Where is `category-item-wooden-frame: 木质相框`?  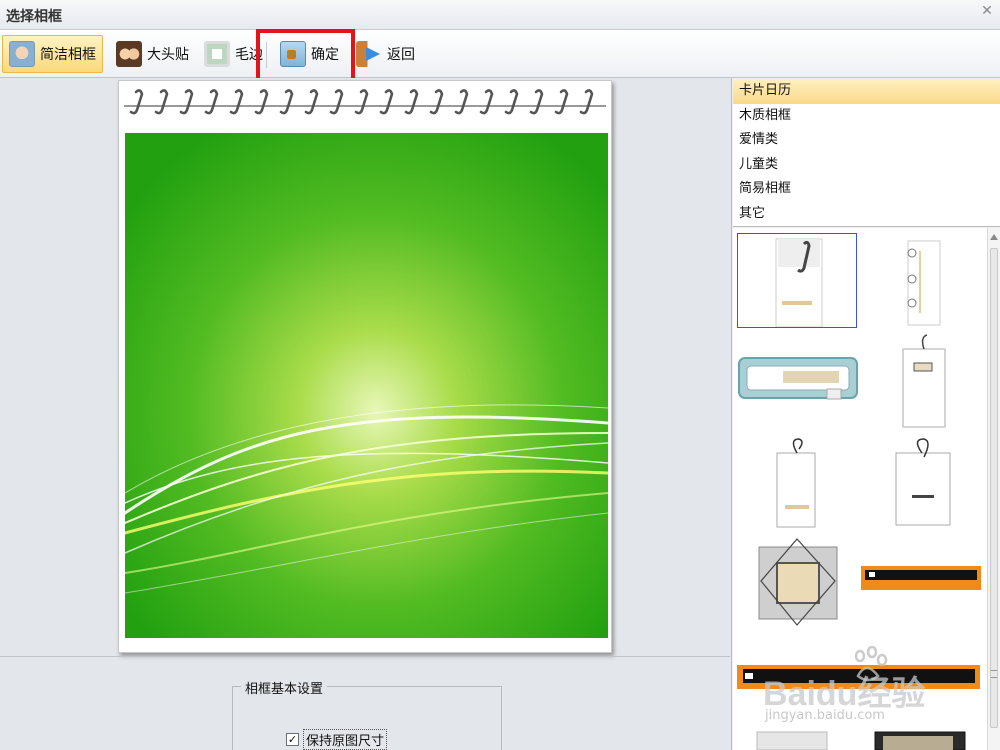
category-item-wooden-frame: 木质相框 is located at coordinates (866, 116).